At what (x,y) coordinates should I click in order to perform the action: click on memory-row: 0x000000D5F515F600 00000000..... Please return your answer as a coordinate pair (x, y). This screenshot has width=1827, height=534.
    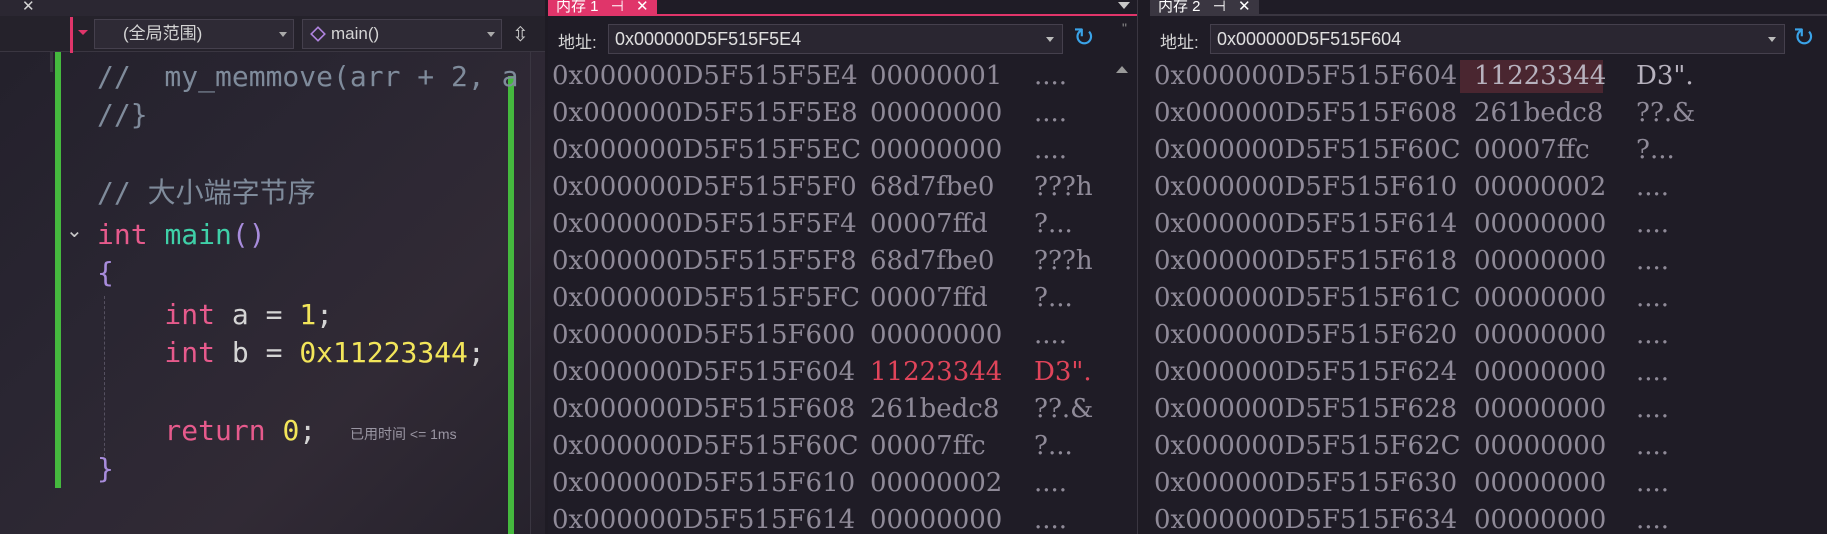
    Looking at the image, I should click on (842, 335).